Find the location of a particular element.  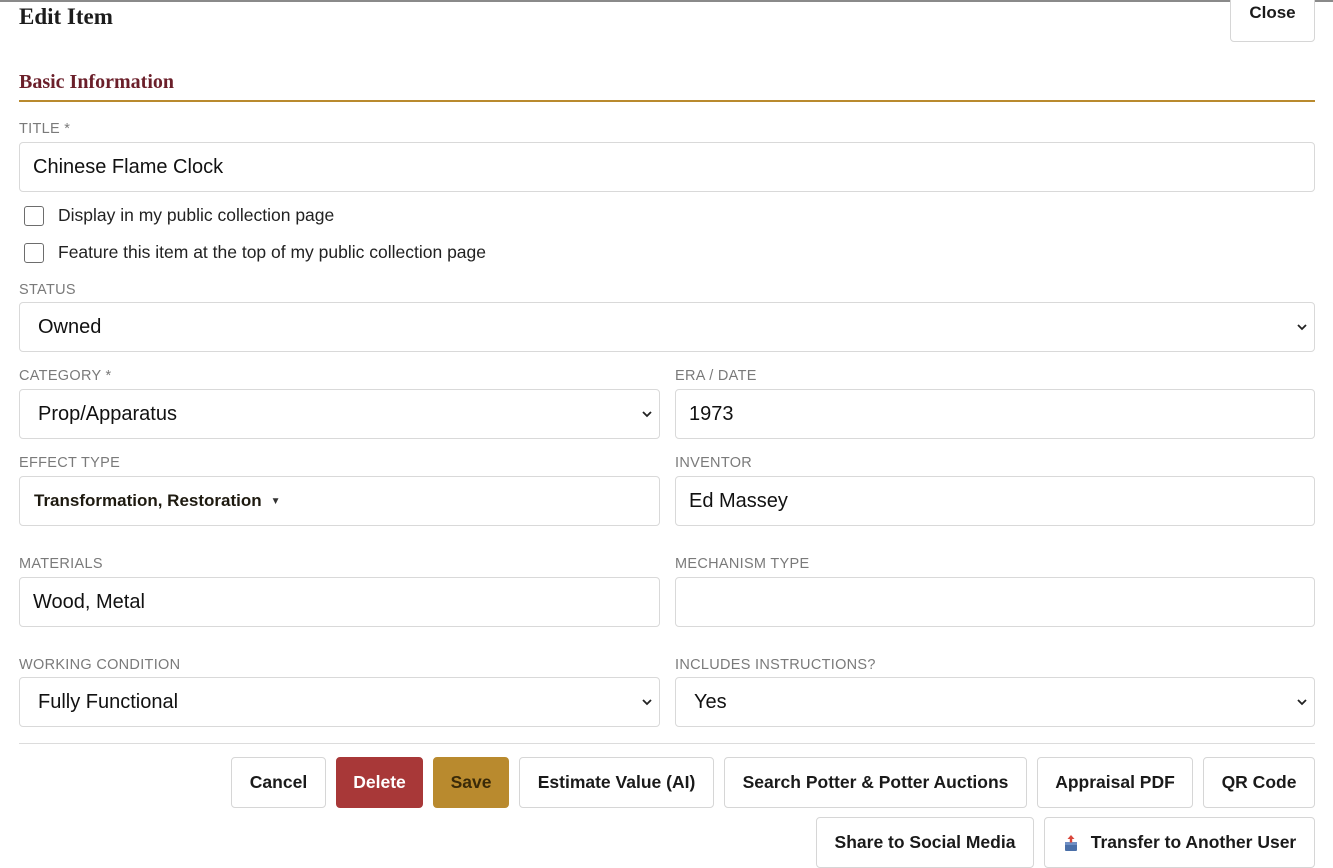

transfer-user-button: Transfer to Another User is located at coordinates (1179, 842).